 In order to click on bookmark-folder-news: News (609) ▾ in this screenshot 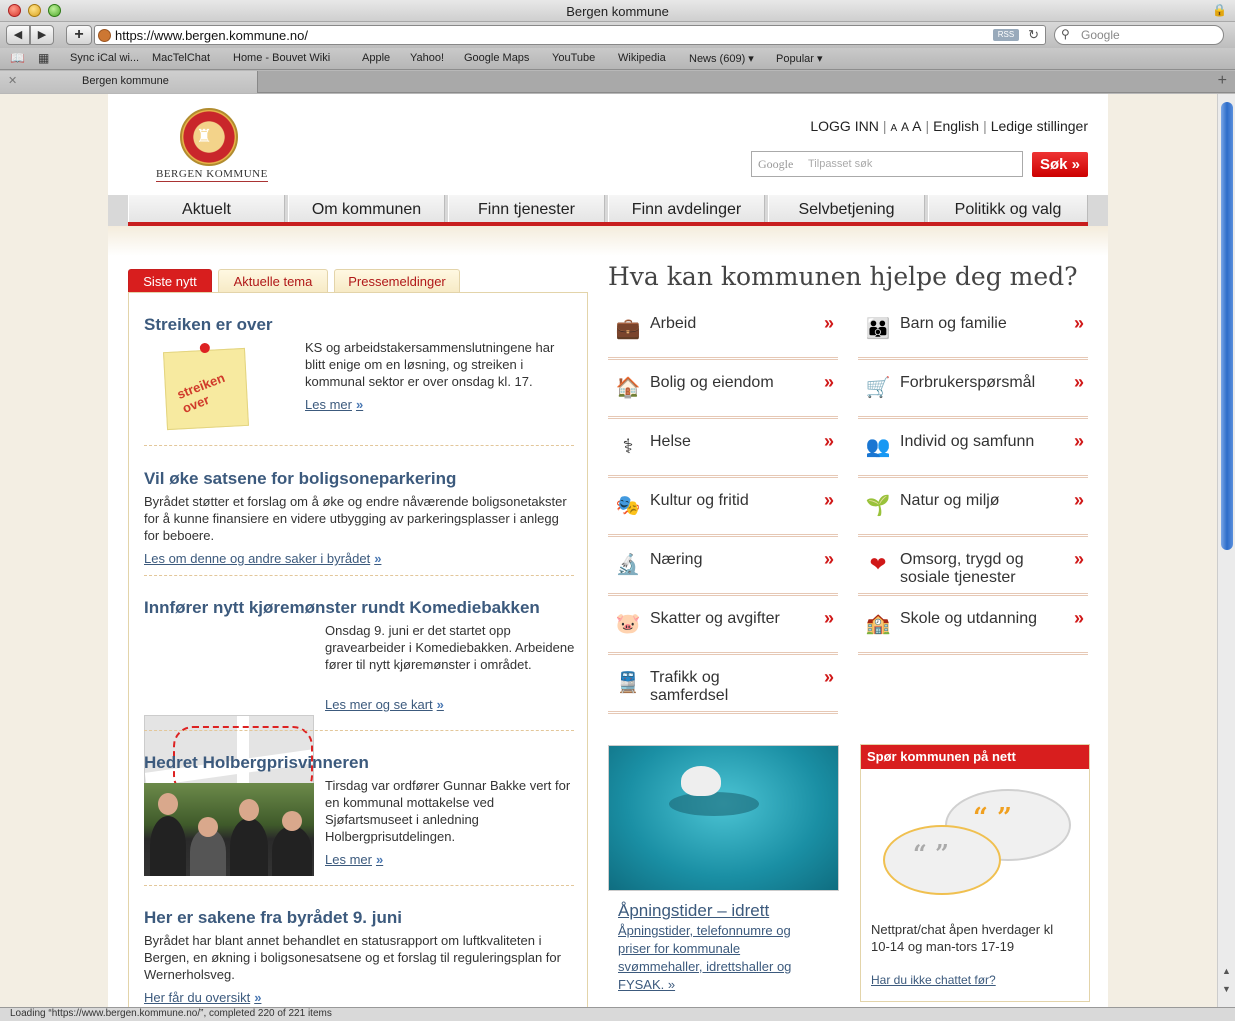, I will do `click(721, 58)`.